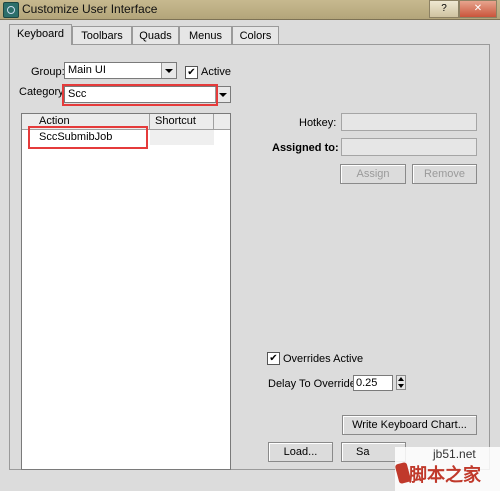 This screenshot has height=491, width=500. What do you see at coordinates (445, 475) in the screenshot?
I see `watermark-text: 脚本之家` at bounding box center [445, 475].